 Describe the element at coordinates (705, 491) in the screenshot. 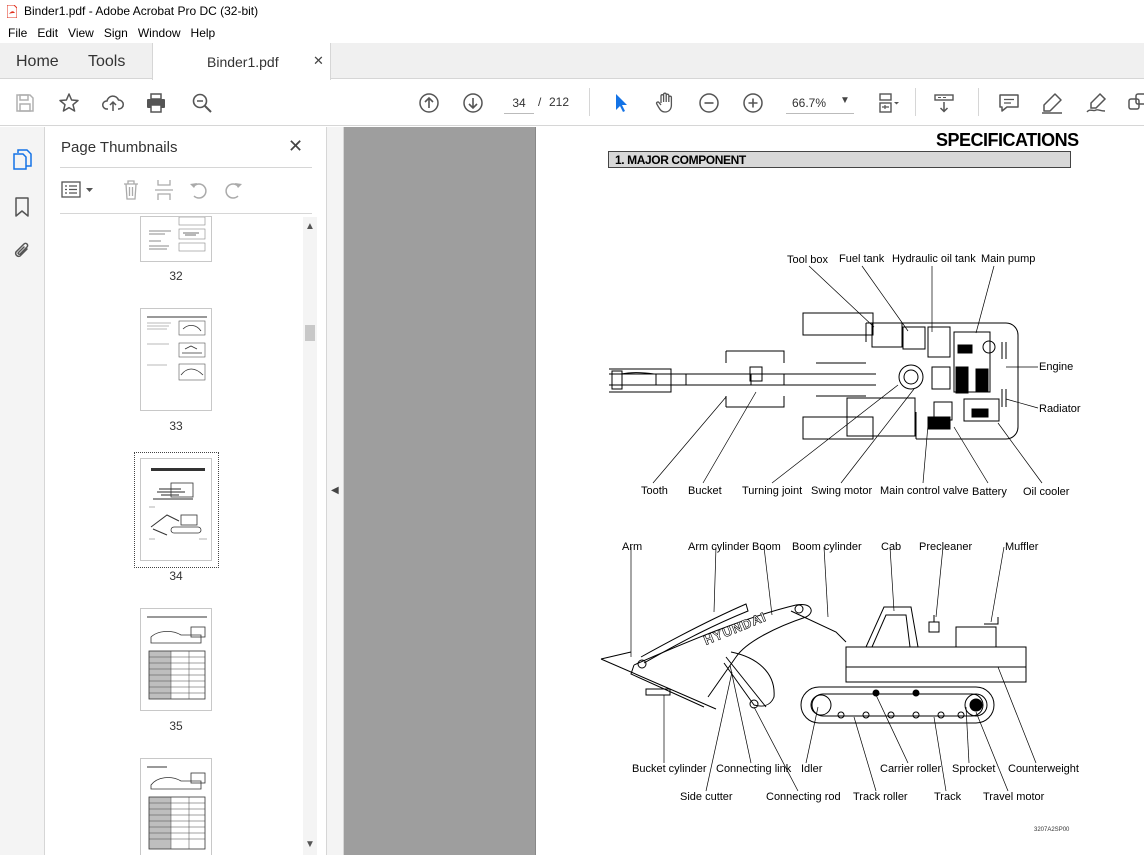

I see `label-bucket: Bucket` at that location.